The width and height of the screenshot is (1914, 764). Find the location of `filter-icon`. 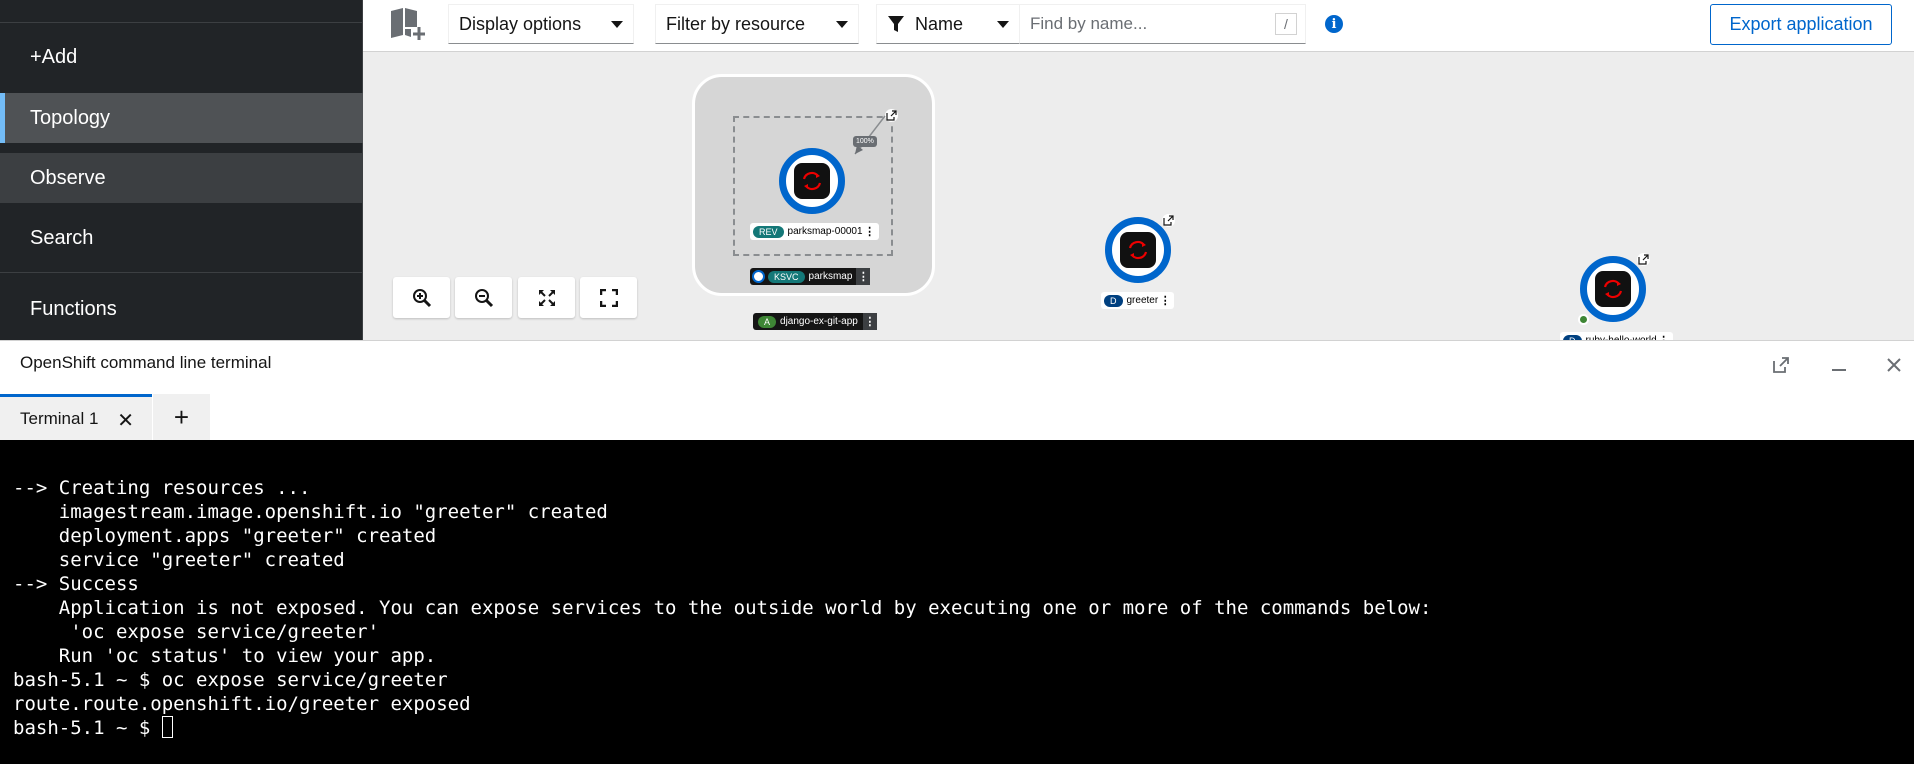

filter-icon is located at coordinates (896, 24).